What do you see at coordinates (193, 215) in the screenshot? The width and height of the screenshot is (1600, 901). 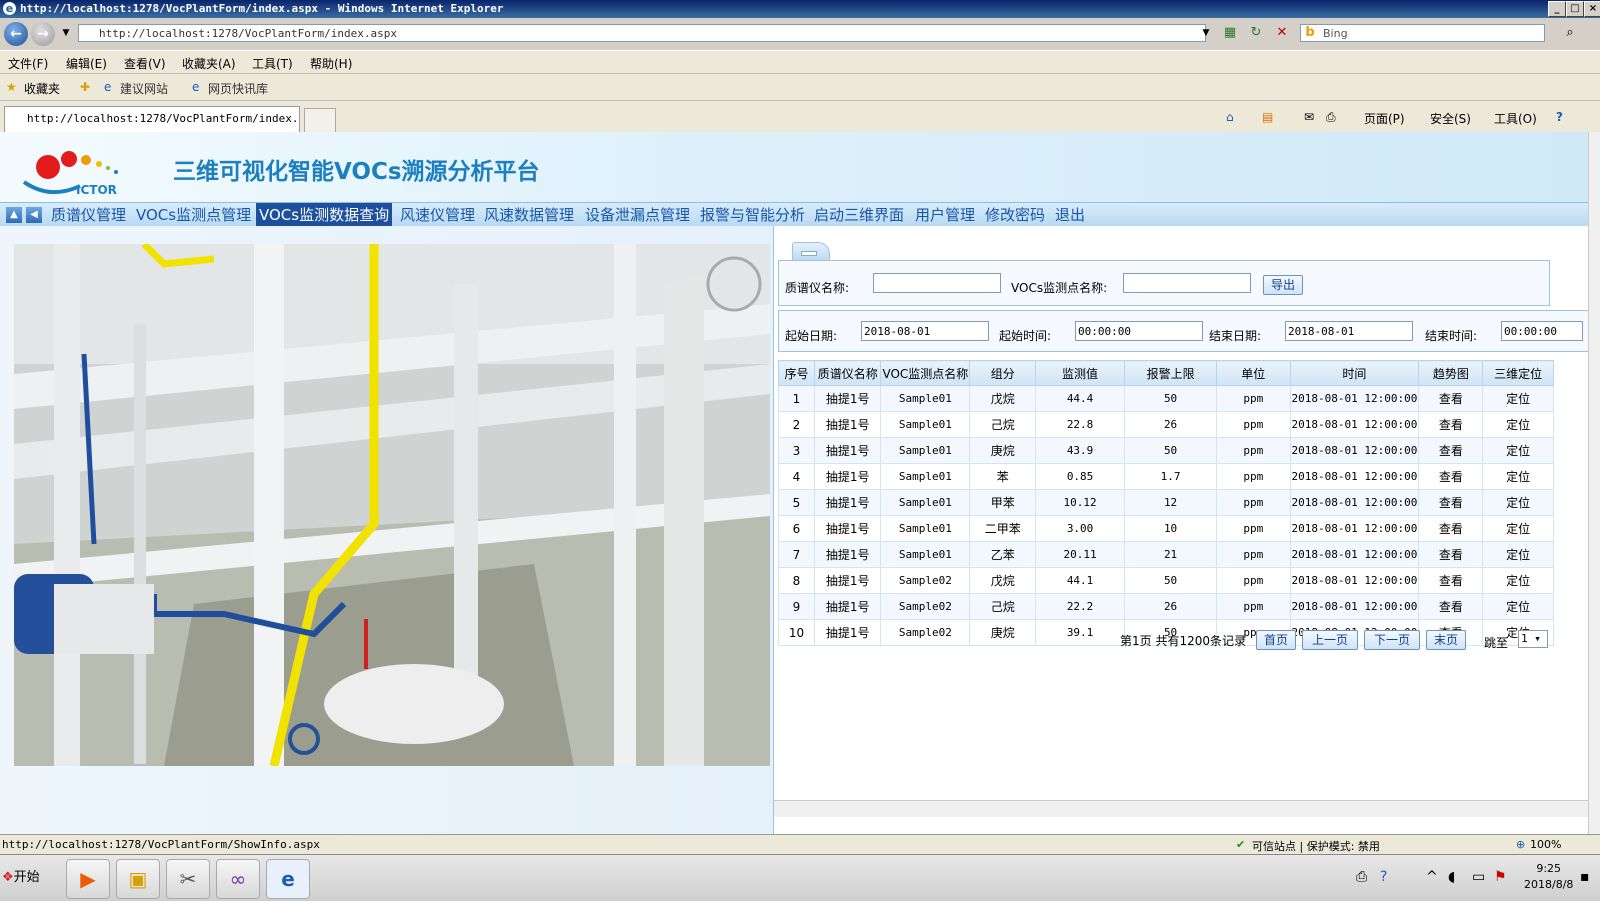 I see `nav-voc-point-management: VOCs监测点管理` at bounding box center [193, 215].